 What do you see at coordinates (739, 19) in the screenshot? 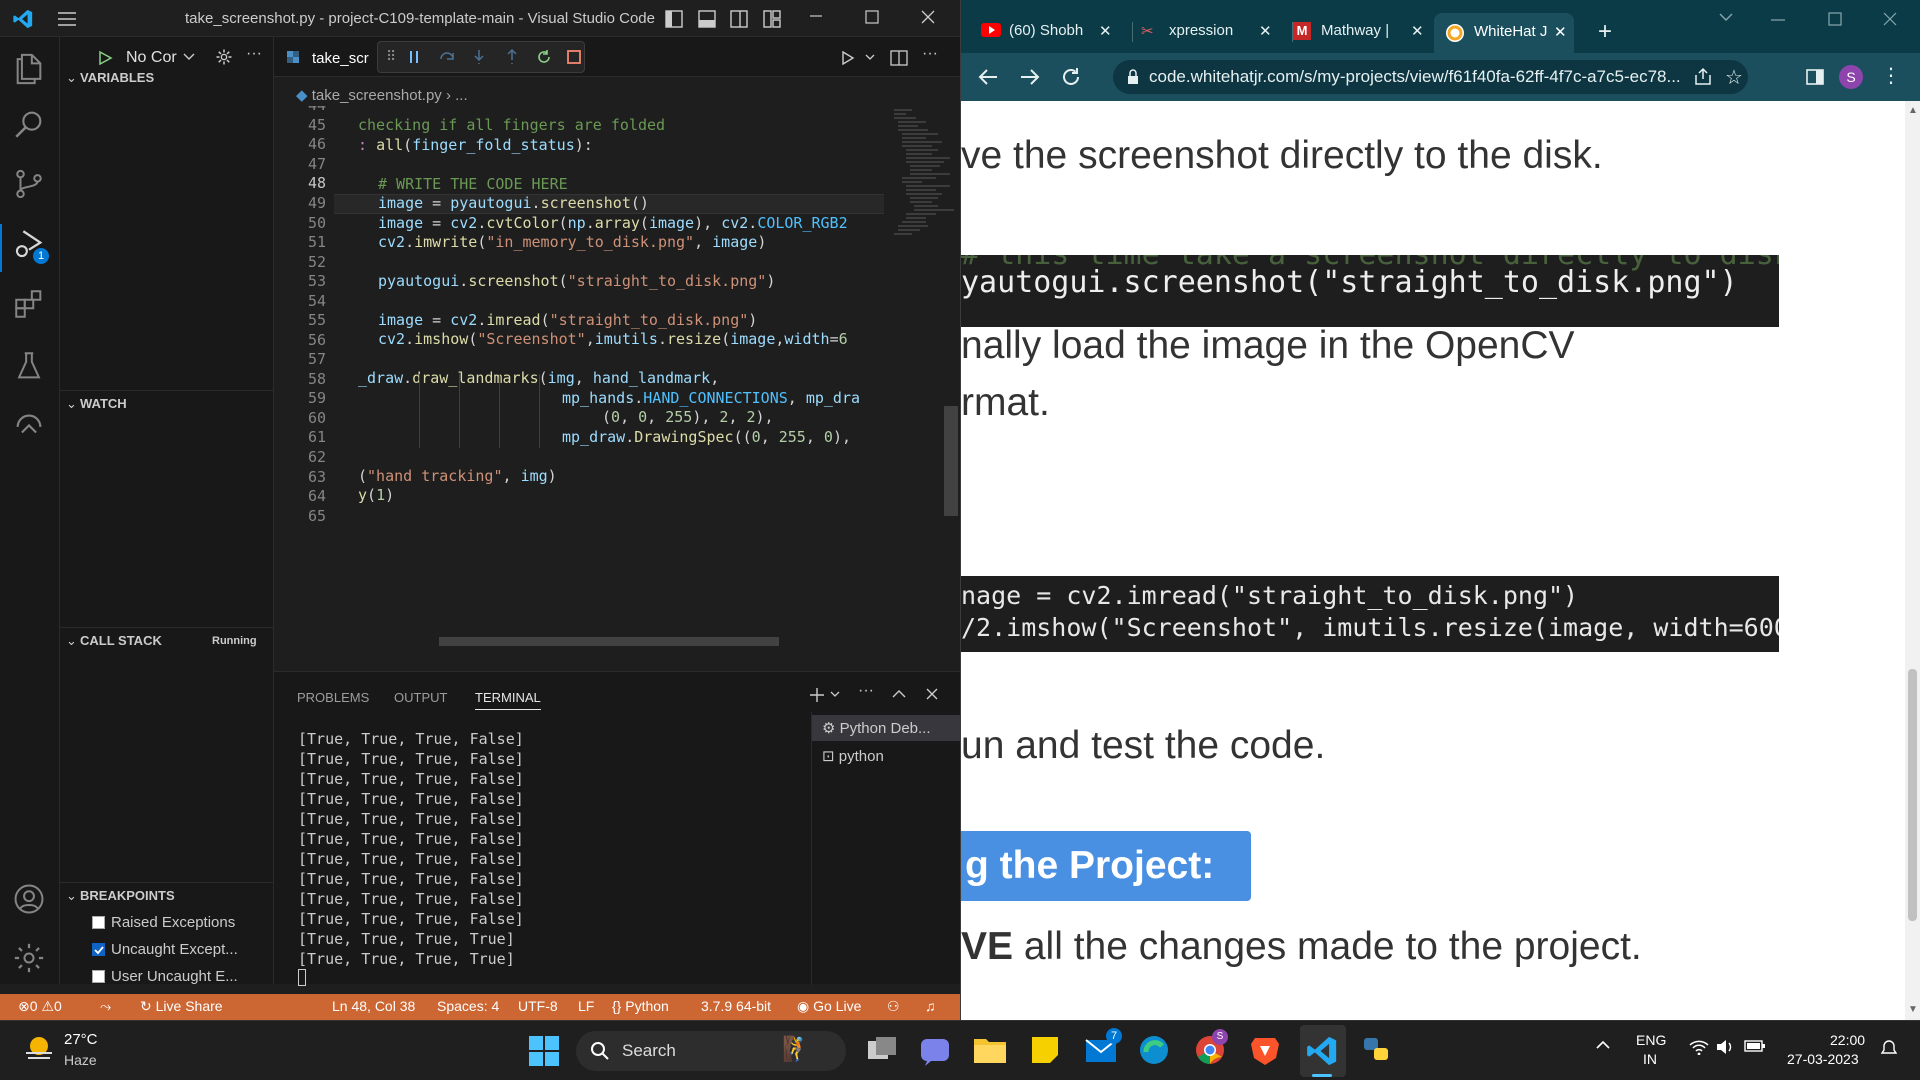
I see `toggle-secondary-sidebar-icon` at bounding box center [739, 19].